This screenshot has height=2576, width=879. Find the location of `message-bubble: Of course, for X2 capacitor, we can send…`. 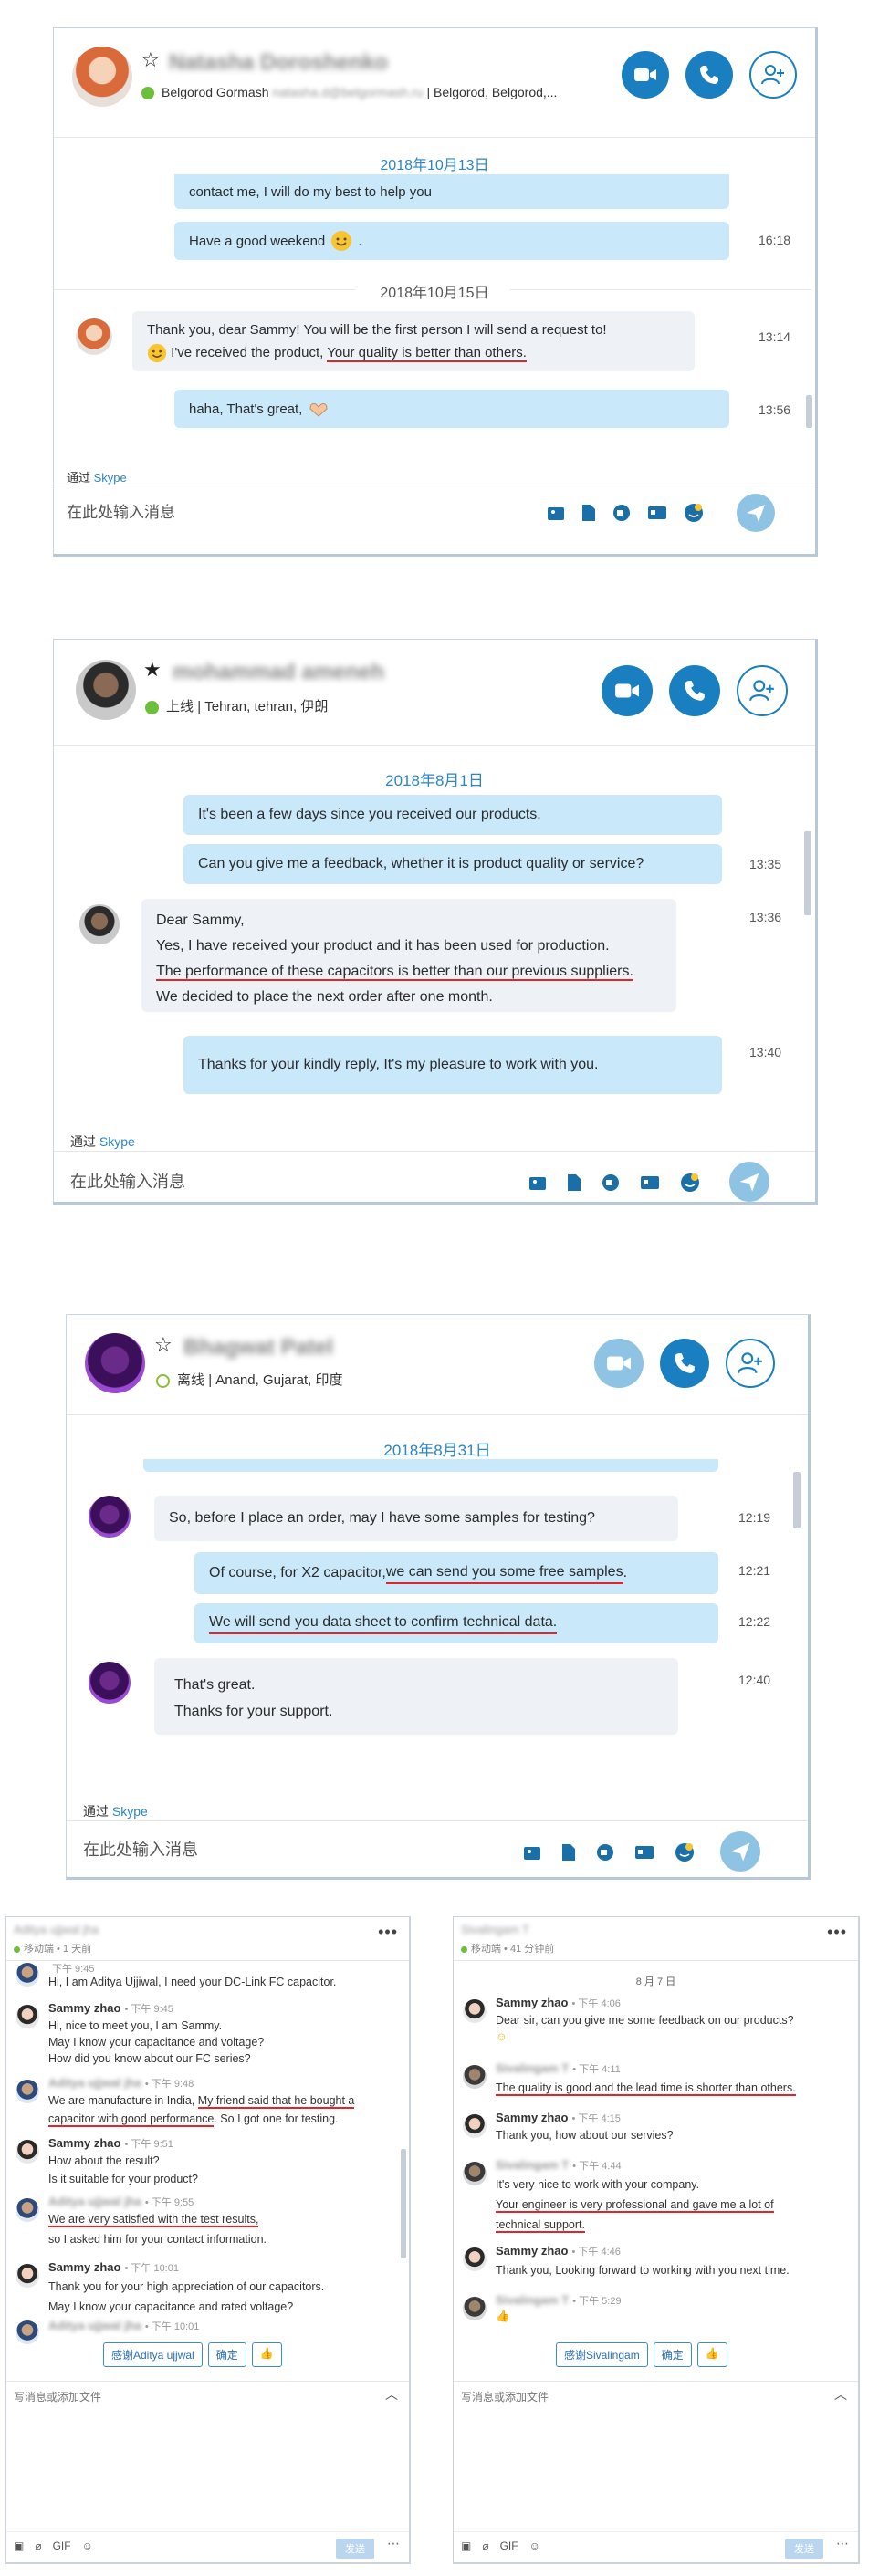

message-bubble: Of course, for X2 capacitor, we can send… is located at coordinates (456, 1573).